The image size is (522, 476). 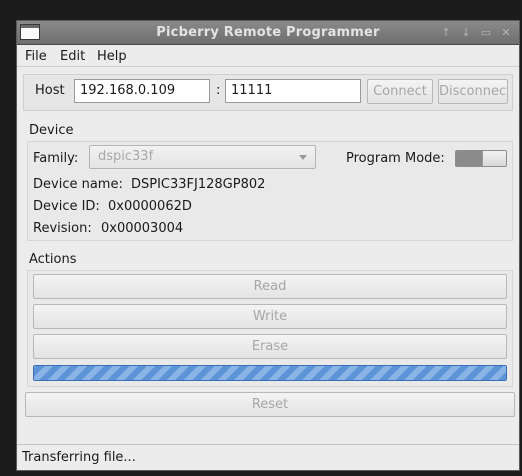 I want to click on close-icon: ✕, so click(x=506, y=32).